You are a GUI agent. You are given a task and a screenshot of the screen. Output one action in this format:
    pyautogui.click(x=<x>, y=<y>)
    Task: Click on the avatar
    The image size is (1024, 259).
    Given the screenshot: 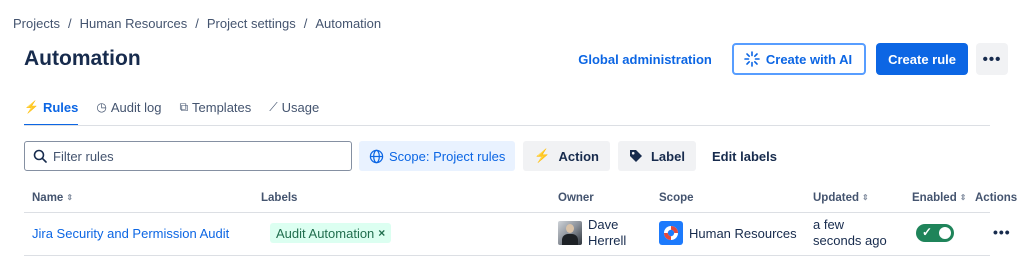 What is the action you would take?
    pyautogui.click(x=570, y=233)
    